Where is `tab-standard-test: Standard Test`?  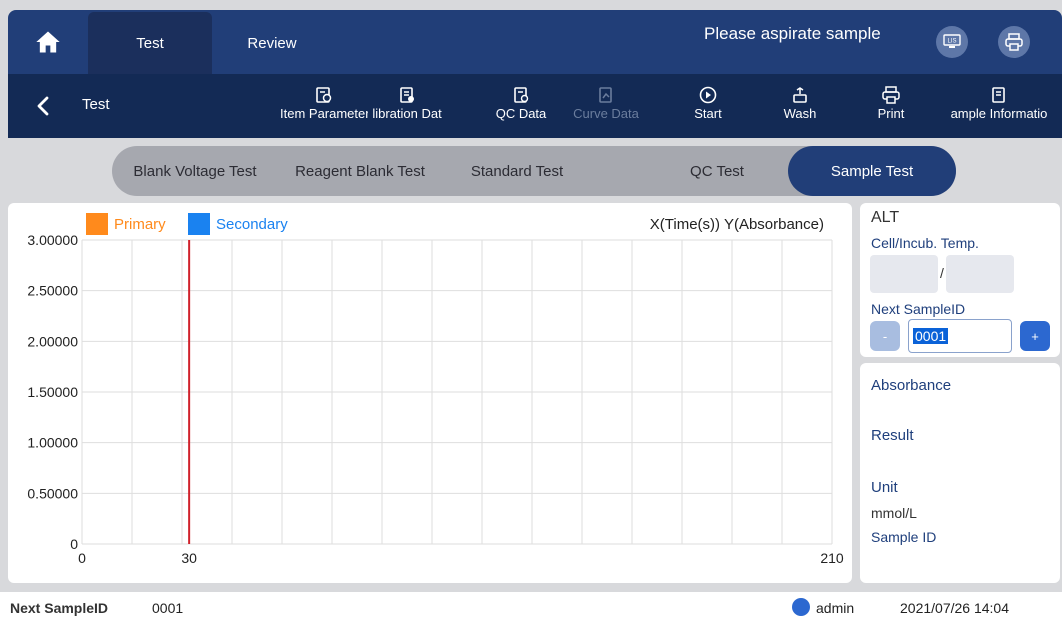
tab-standard-test: Standard Test is located at coordinates (517, 171).